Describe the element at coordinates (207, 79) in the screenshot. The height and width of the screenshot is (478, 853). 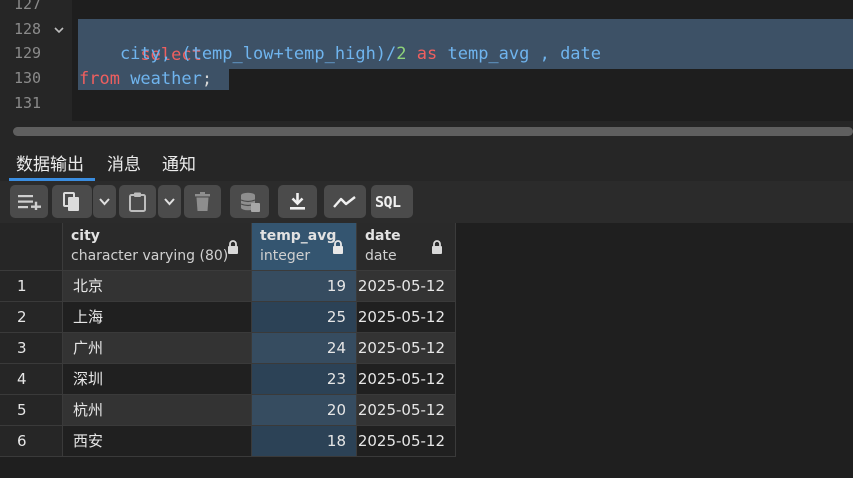
I see `code-semicolon: ;` at that location.